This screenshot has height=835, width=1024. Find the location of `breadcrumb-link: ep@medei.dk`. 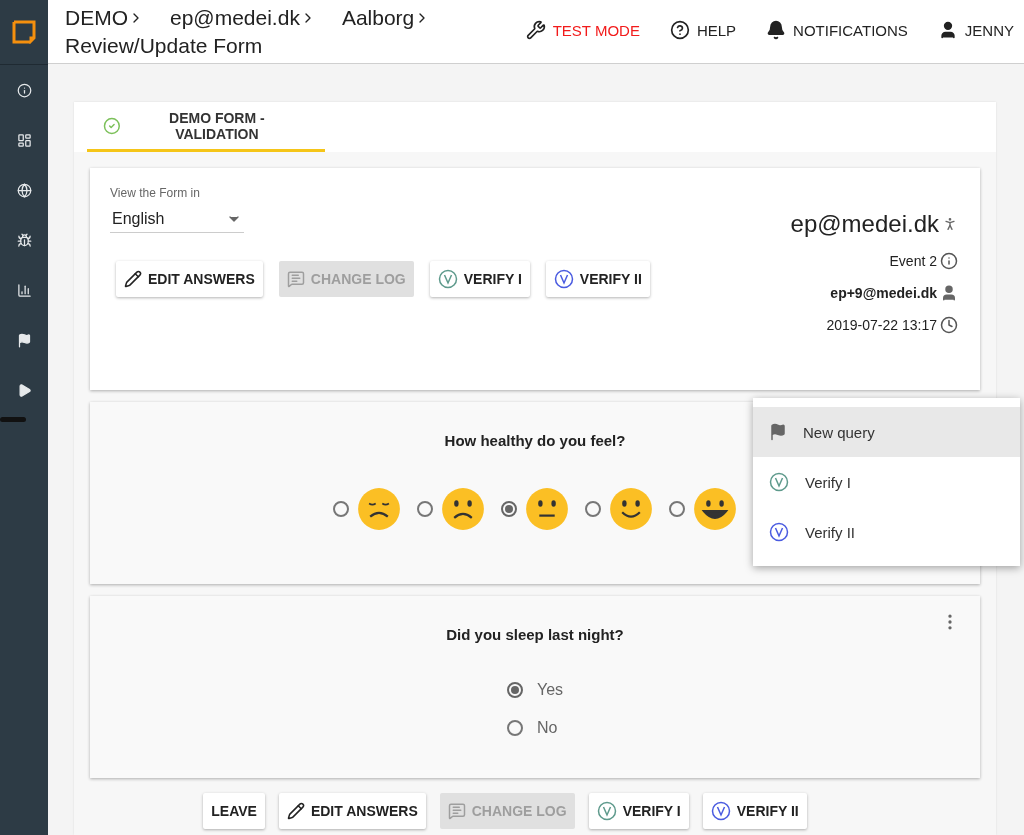

breadcrumb-link: ep@medei.dk is located at coordinates (243, 17).